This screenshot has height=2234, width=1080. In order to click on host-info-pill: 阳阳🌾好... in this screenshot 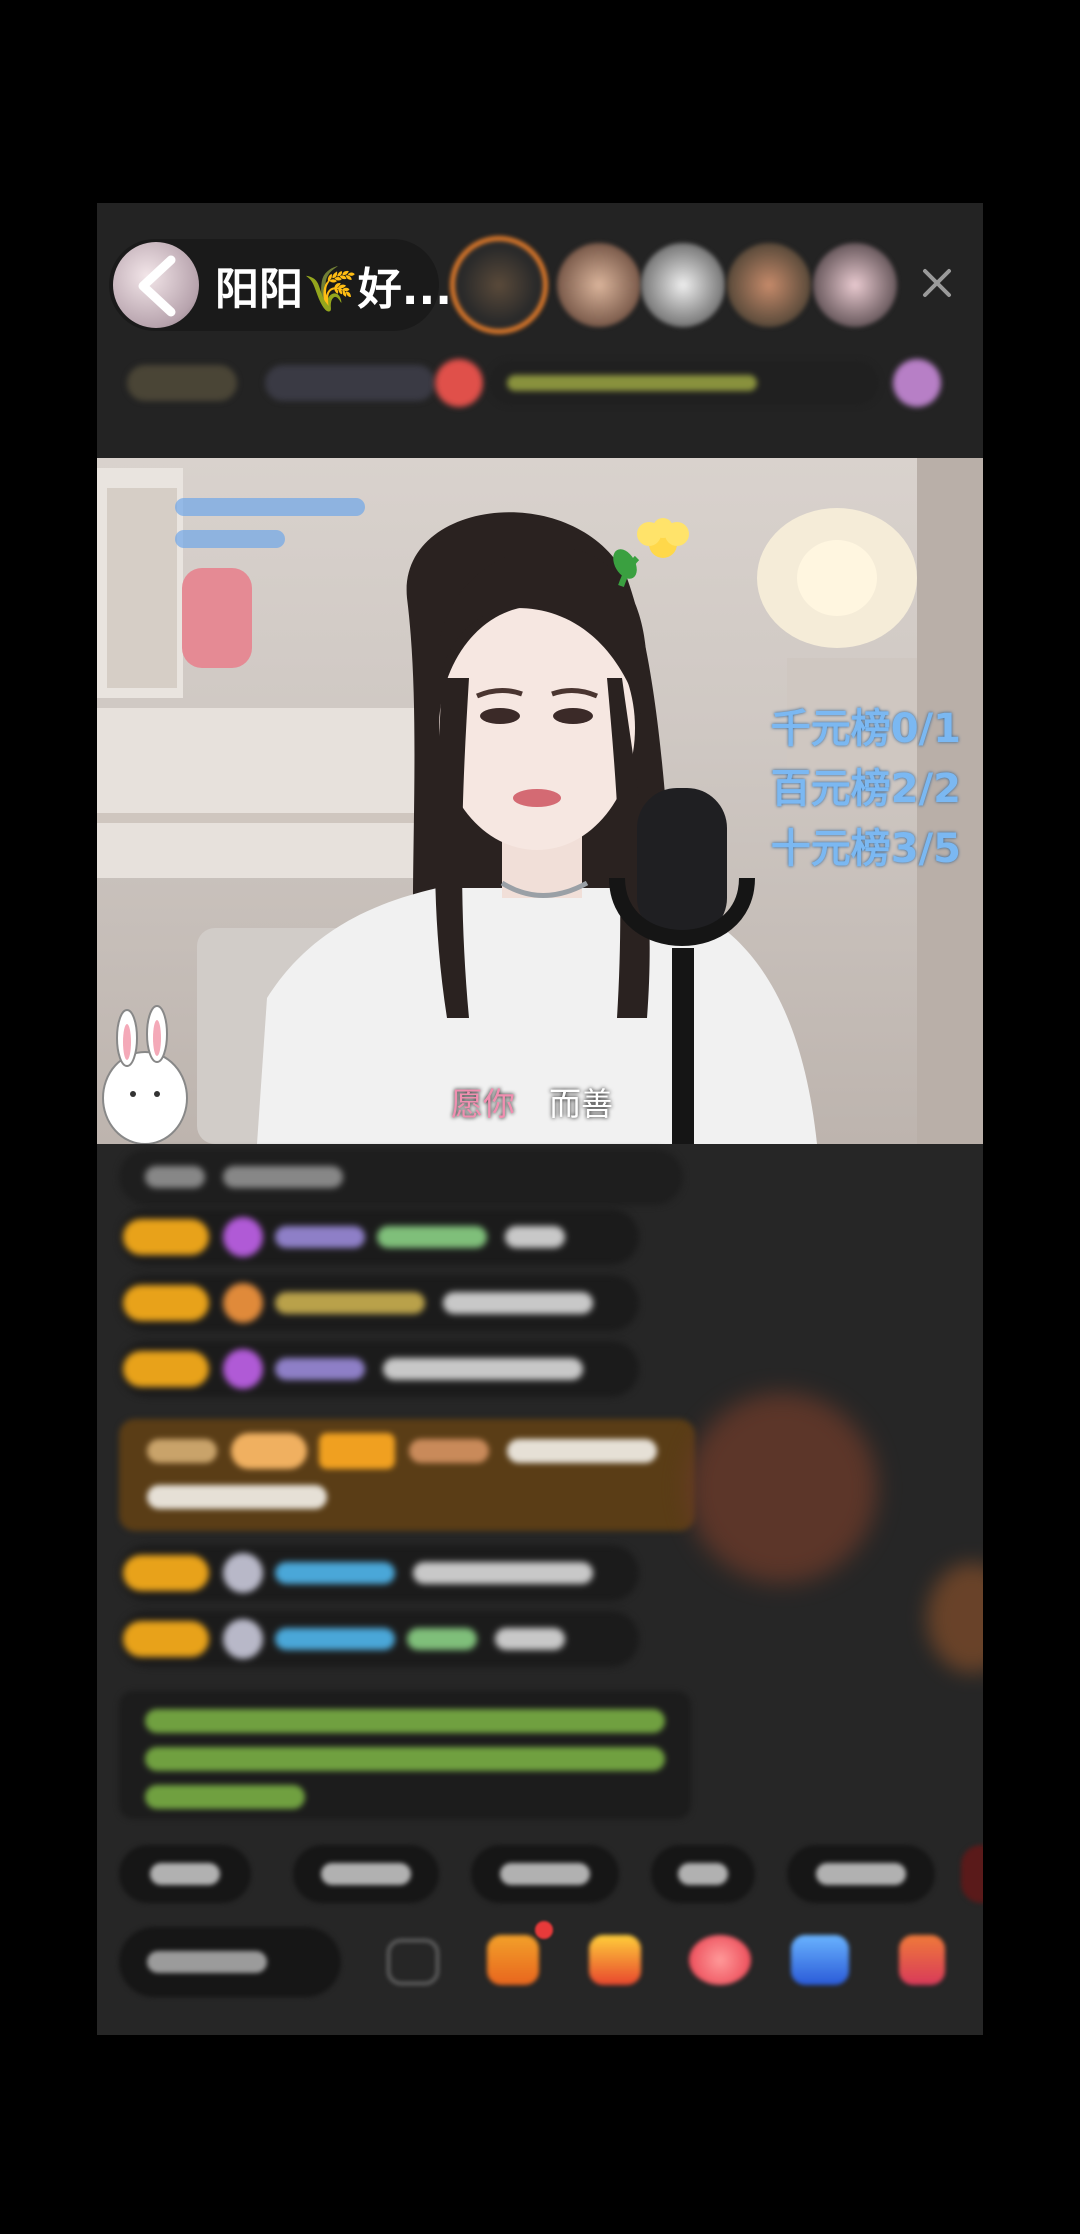, I will do `click(280, 285)`.